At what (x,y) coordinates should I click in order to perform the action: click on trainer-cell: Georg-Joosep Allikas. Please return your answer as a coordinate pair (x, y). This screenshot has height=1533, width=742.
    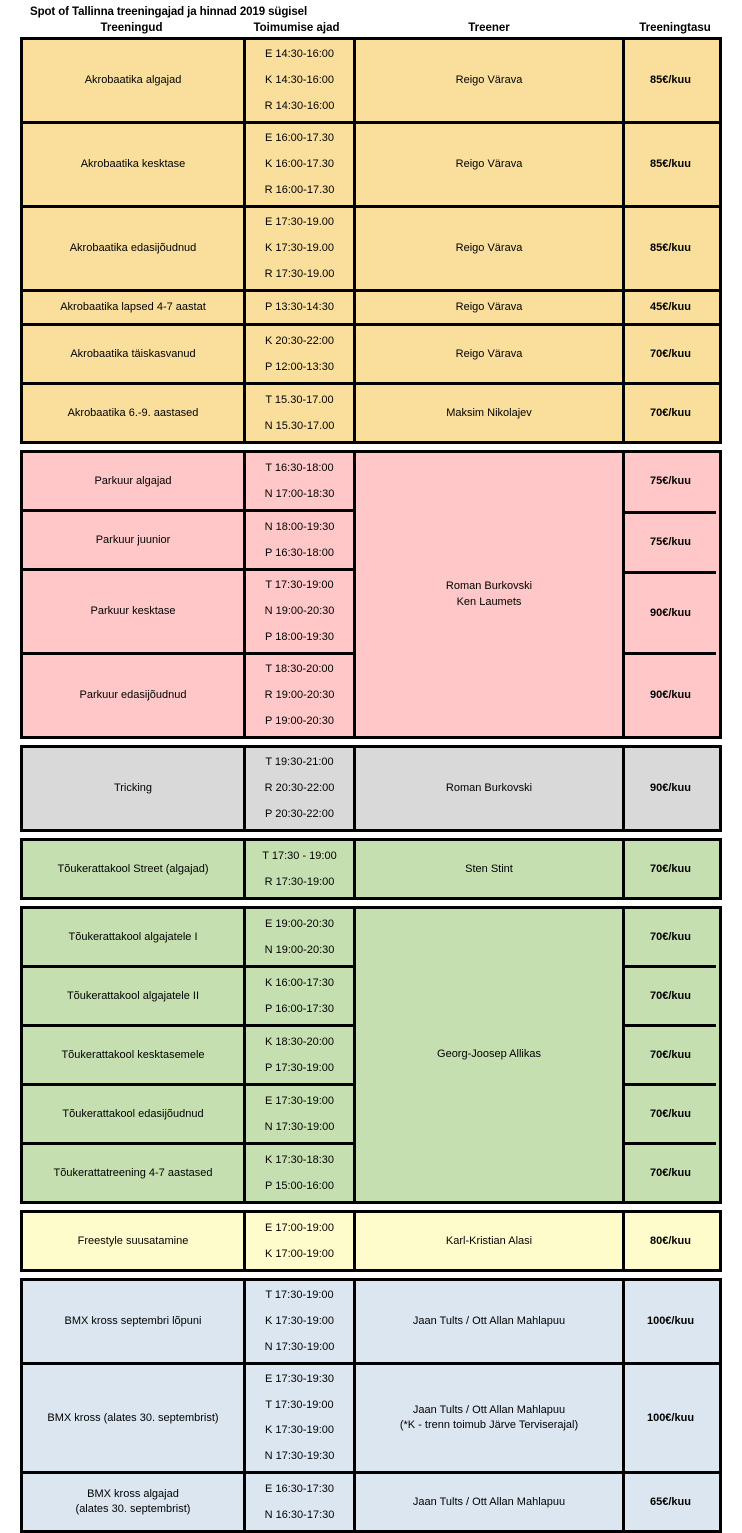
    Looking at the image, I should click on (489, 1055).